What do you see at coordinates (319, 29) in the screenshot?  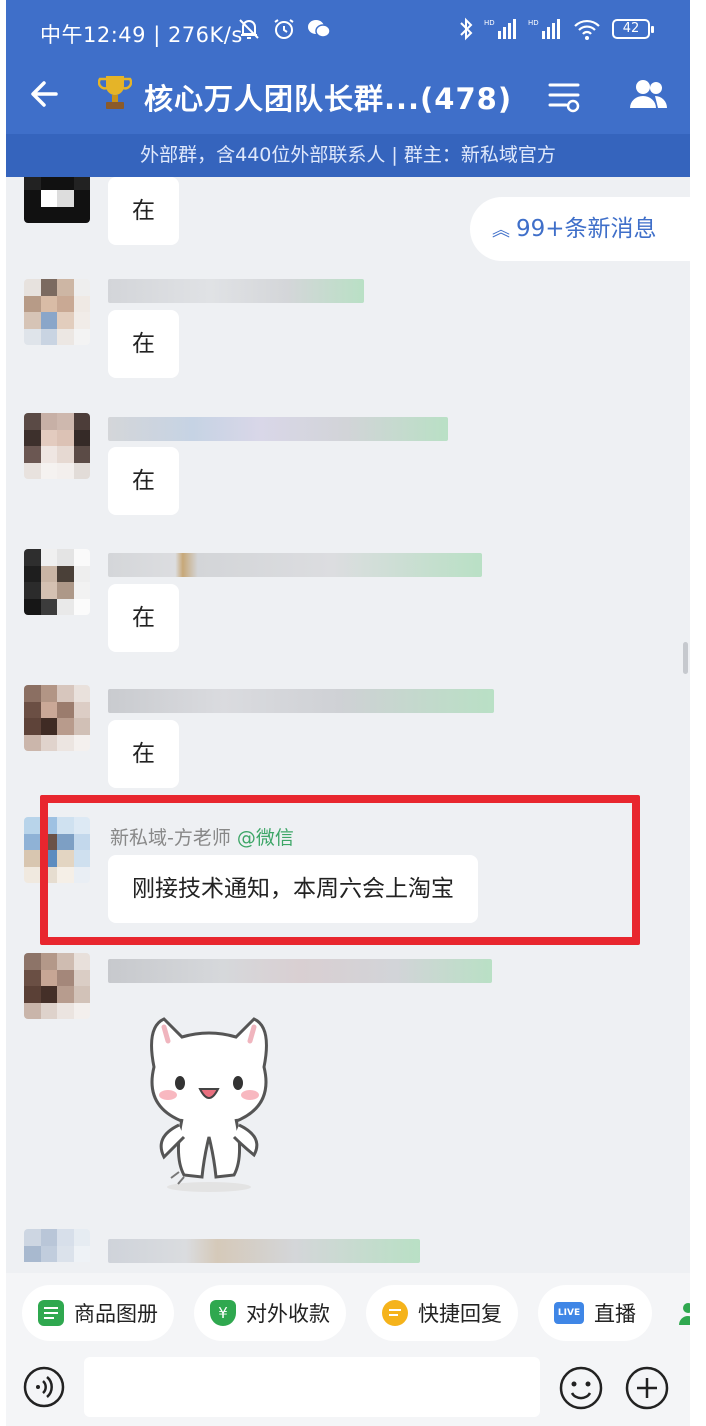 I see `wechat-icon` at bounding box center [319, 29].